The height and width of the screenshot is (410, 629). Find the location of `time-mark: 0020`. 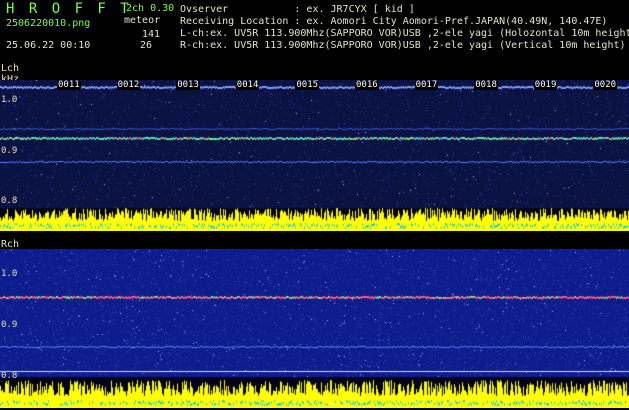

time-mark: 0020 is located at coordinates (605, 85).